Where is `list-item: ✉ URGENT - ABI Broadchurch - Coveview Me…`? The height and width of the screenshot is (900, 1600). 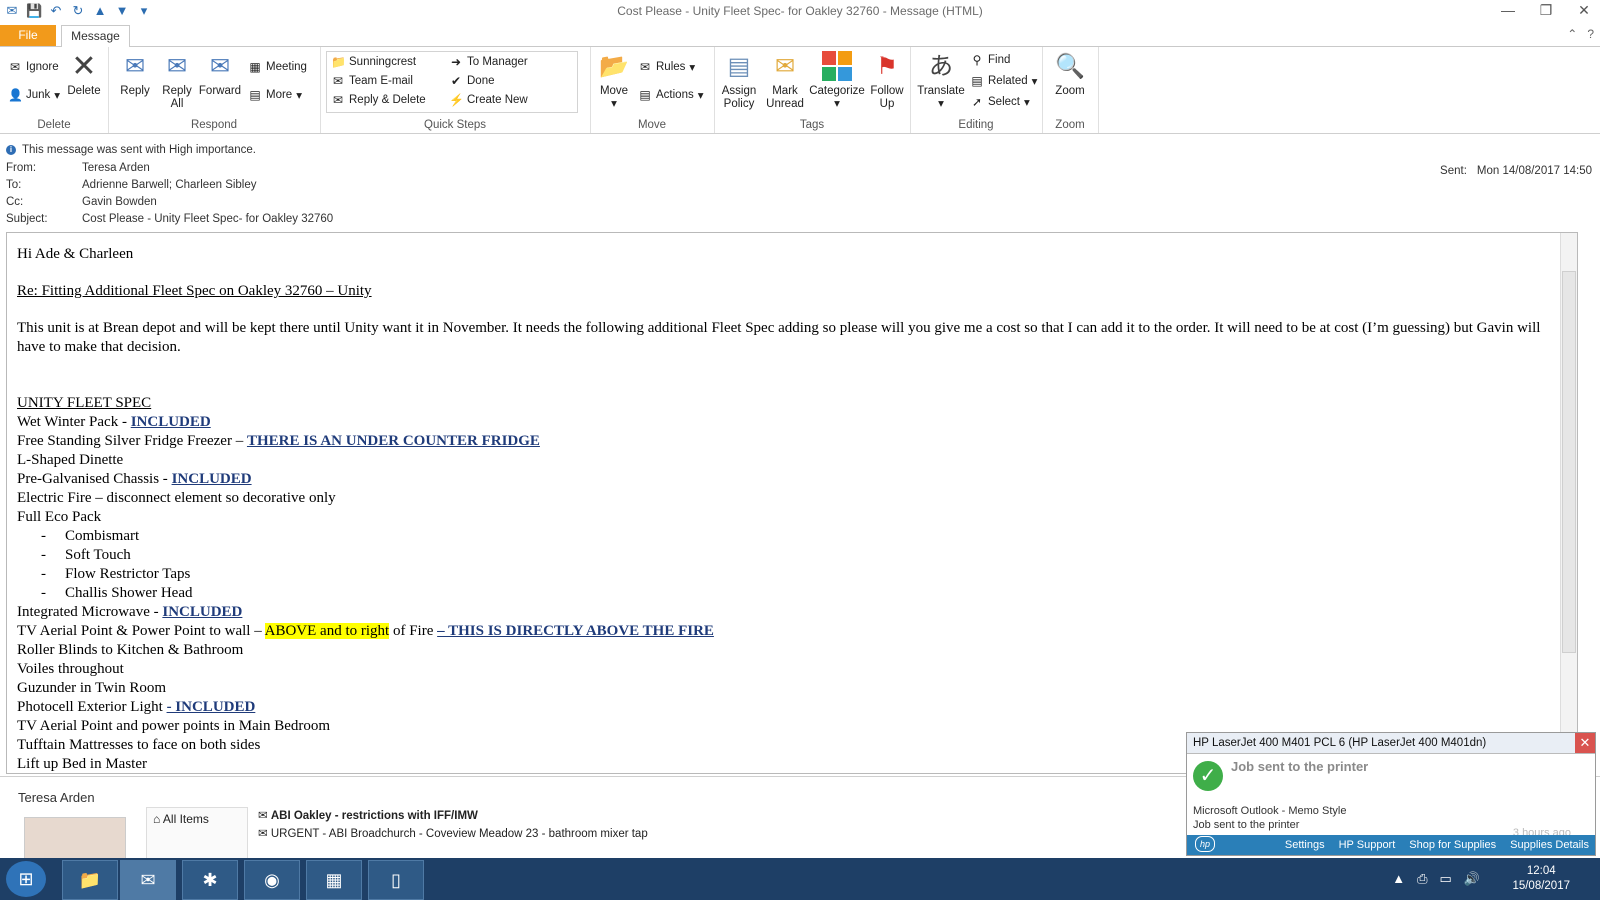 list-item: ✉ URGENT - ABI Broadchurch - Coveview Me… is located at coordinates (718, 834).